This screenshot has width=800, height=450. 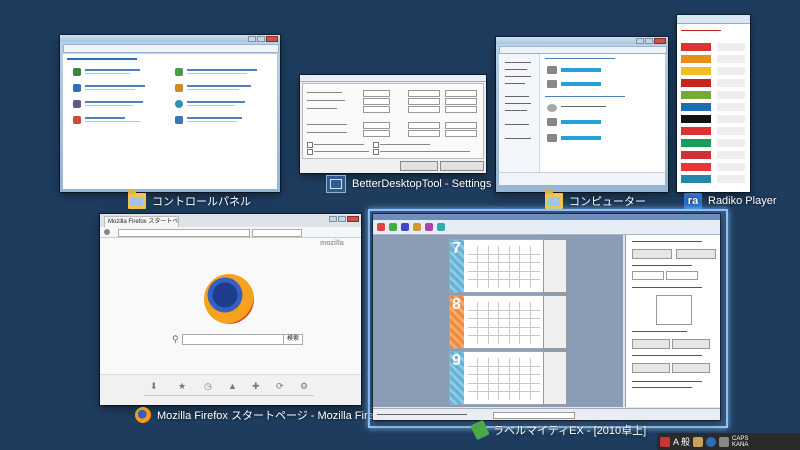 I want to click on system-security-icon, so click(x=77, y=72).